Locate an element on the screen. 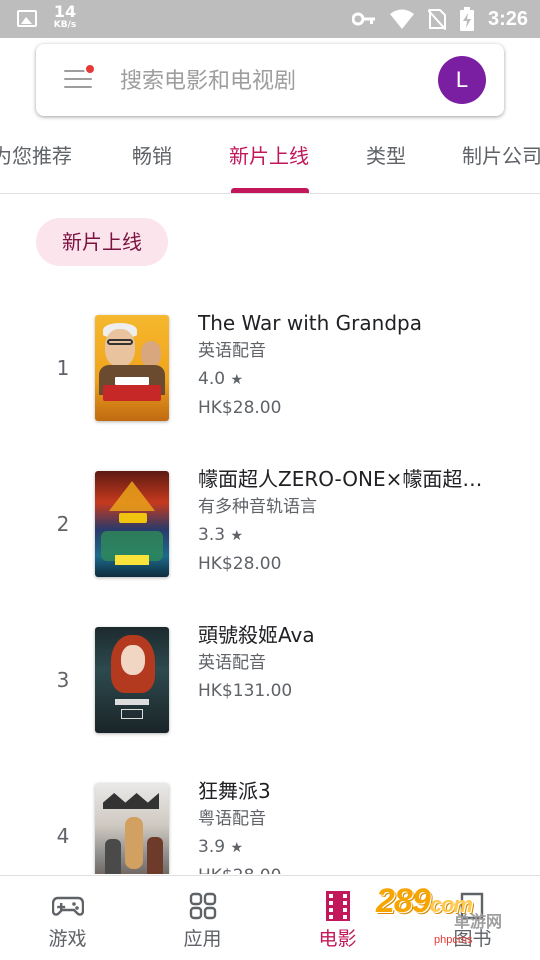  movie-audio-language: 粤语配音 is located at coordinates (232, 819).